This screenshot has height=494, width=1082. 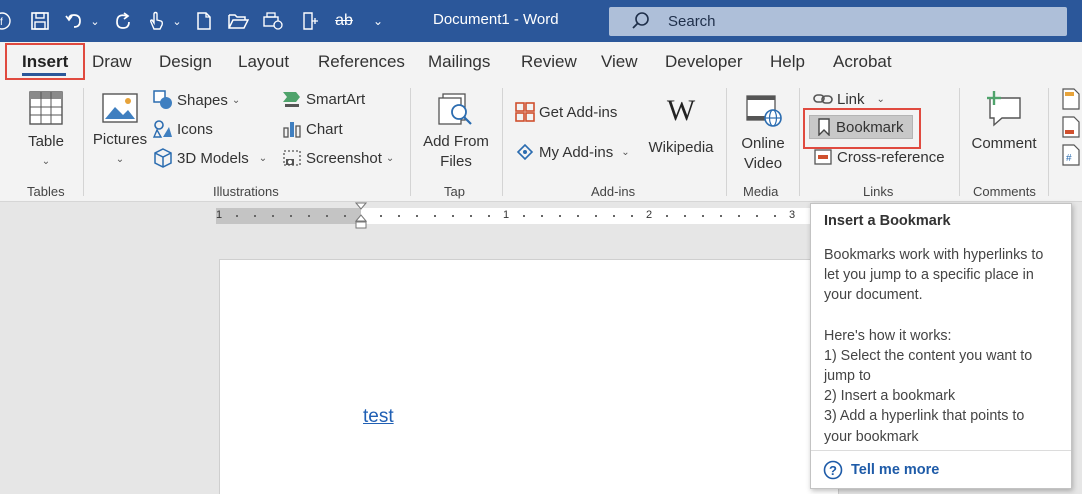 I want to click on my-add-ins-label: My Add-ins, so click(x=576, y=152).